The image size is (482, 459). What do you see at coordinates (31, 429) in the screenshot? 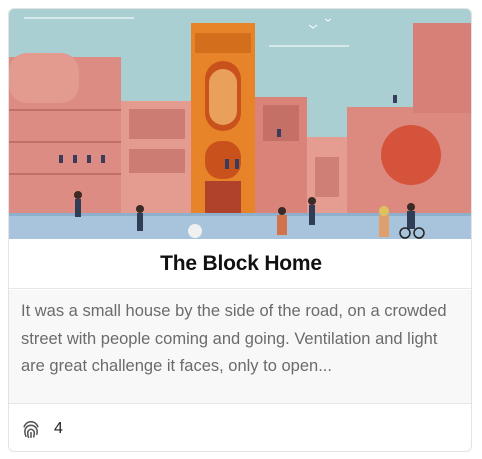
I see `fingerprint-icon` at bounding box center [31, 429].